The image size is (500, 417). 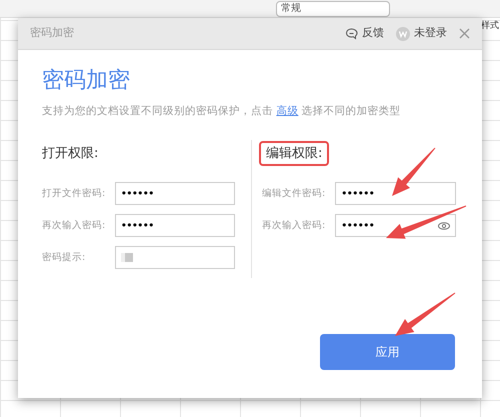 I want to click on section-title: 打开权限:, so click(x=70, y=153).